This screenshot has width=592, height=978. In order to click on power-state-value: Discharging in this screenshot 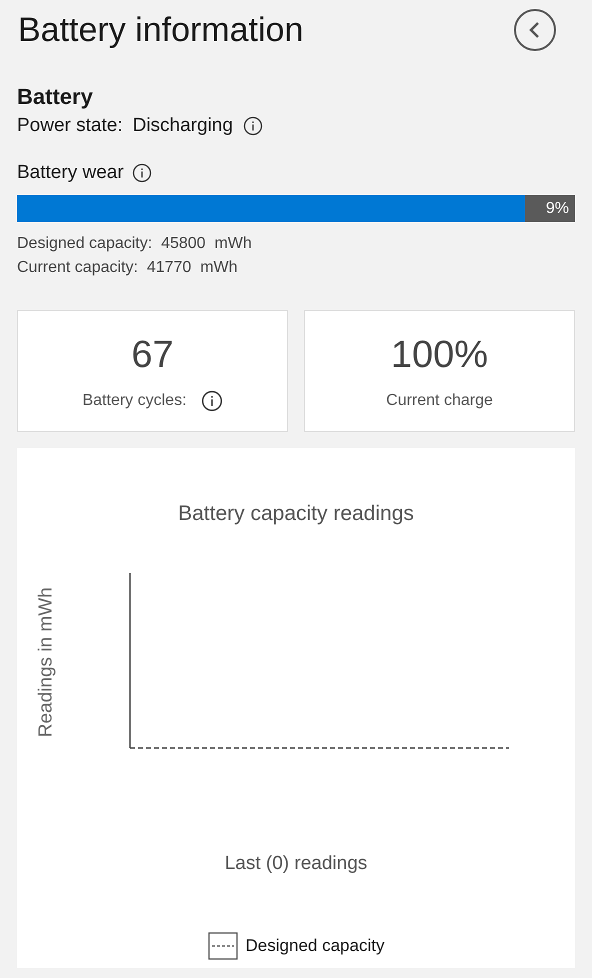, I will do `click(182, 126)`.